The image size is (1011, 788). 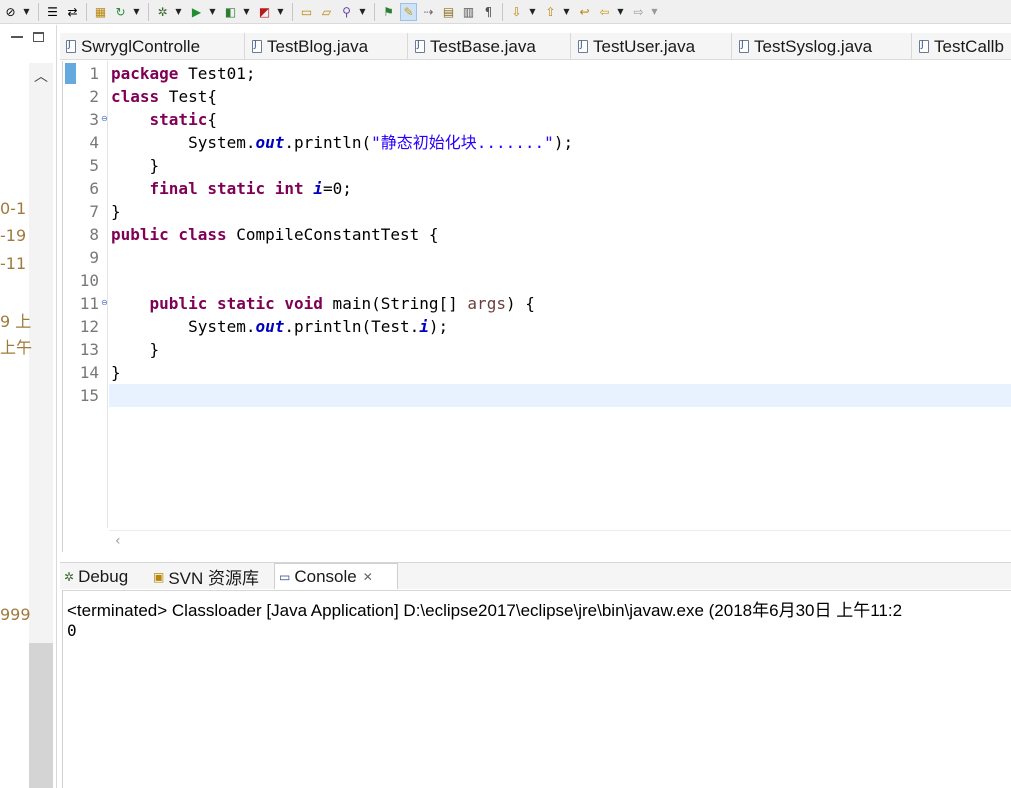 I want to click on tab-label: TestBase.java, so click(x=483, y=46).